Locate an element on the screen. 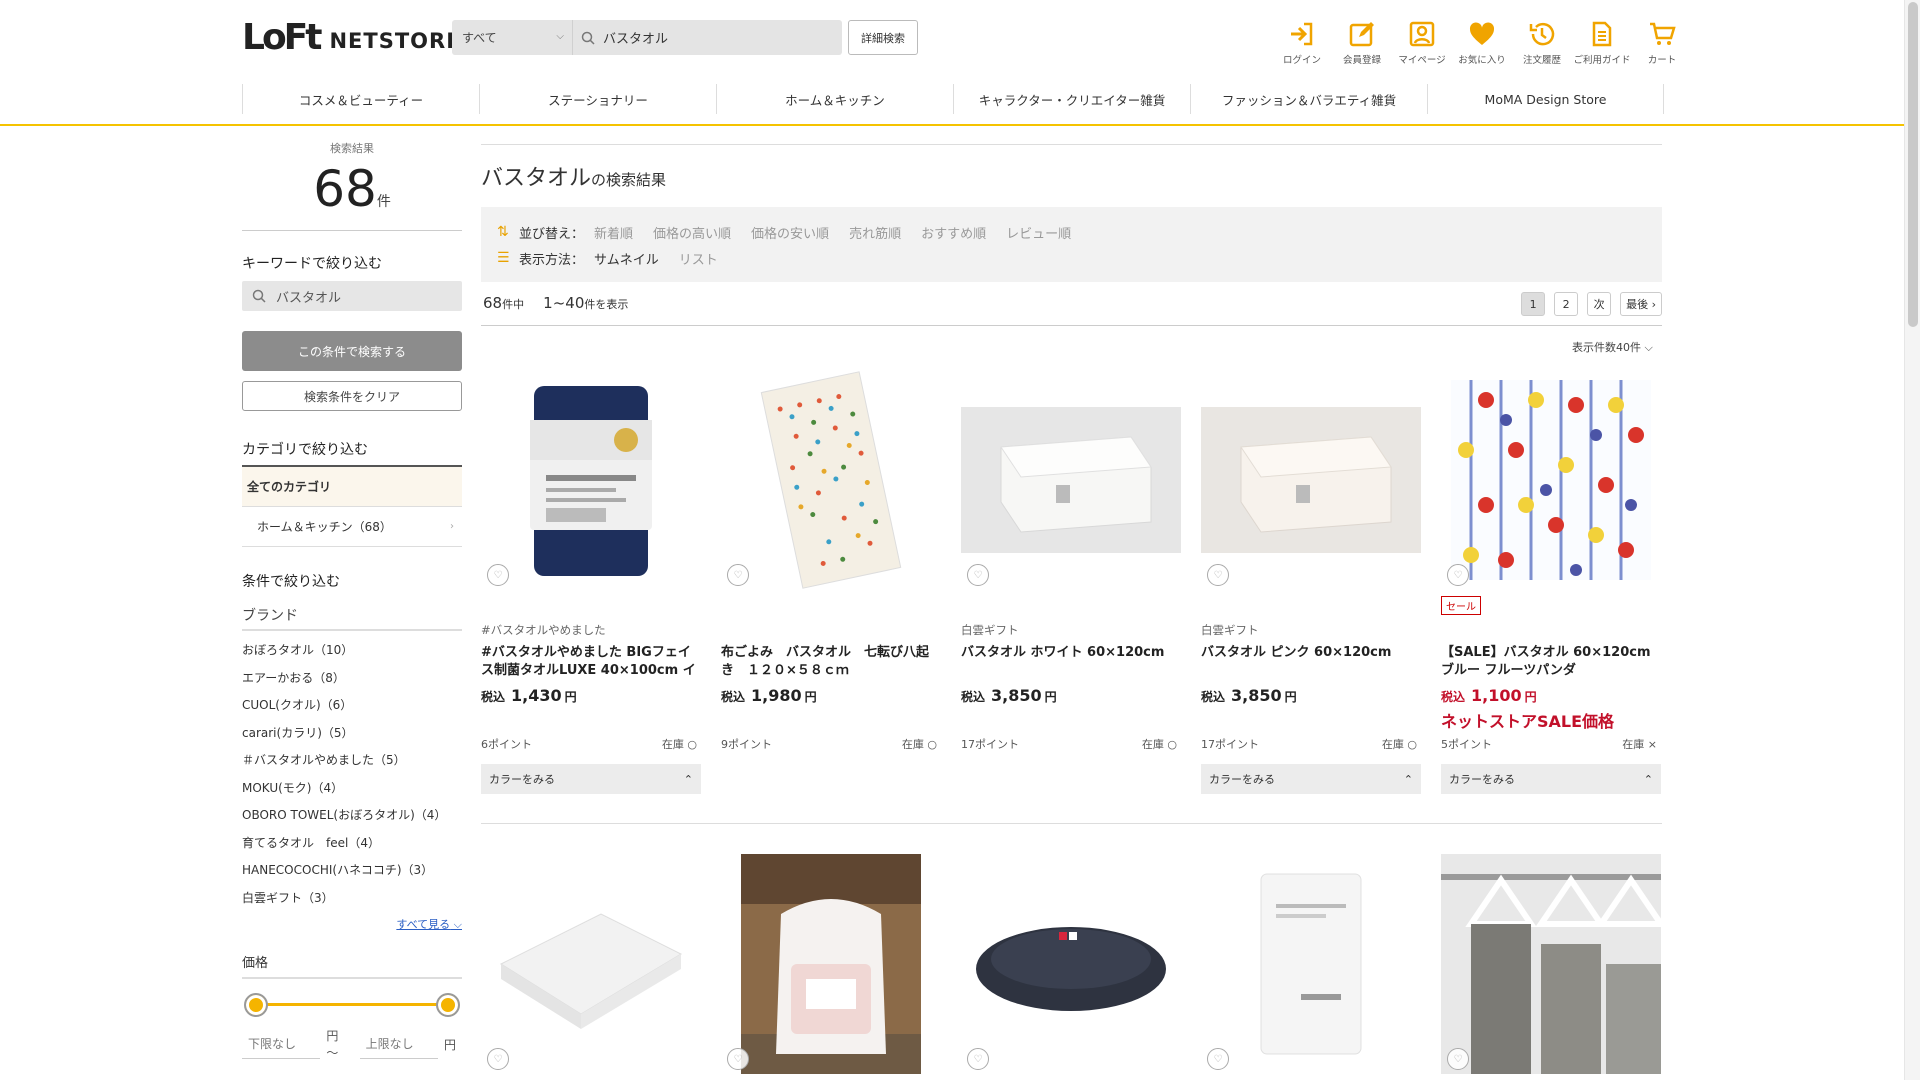 Image resolution: width=1920 pixels, height=1080 pixels. price-value: 3,850 is located at coordinates (1256, 695).